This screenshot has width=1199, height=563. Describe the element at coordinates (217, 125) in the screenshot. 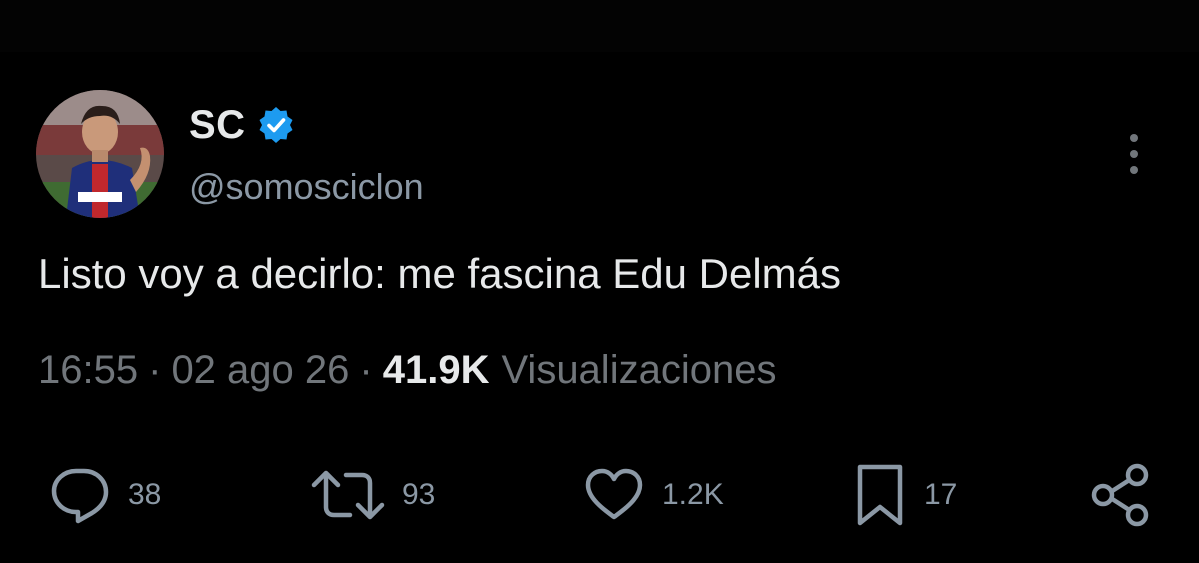

I see `author-name: SC` at that location.